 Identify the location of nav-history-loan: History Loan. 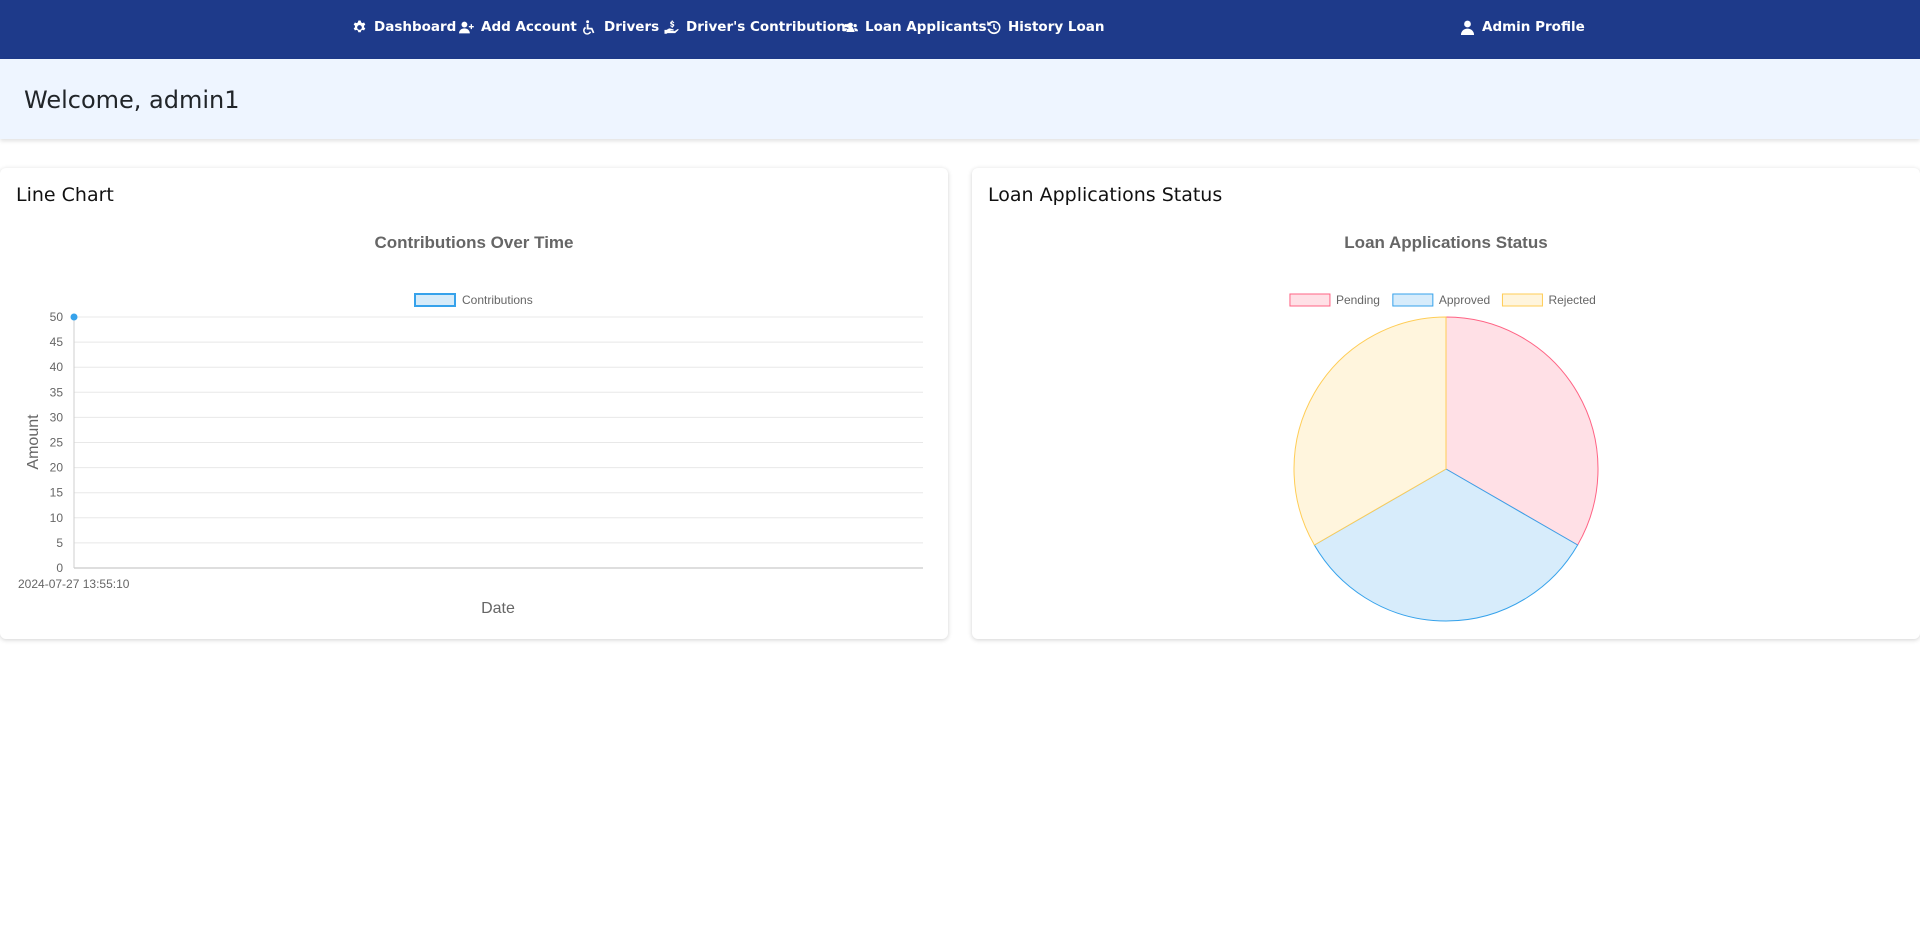
(1045, 27).